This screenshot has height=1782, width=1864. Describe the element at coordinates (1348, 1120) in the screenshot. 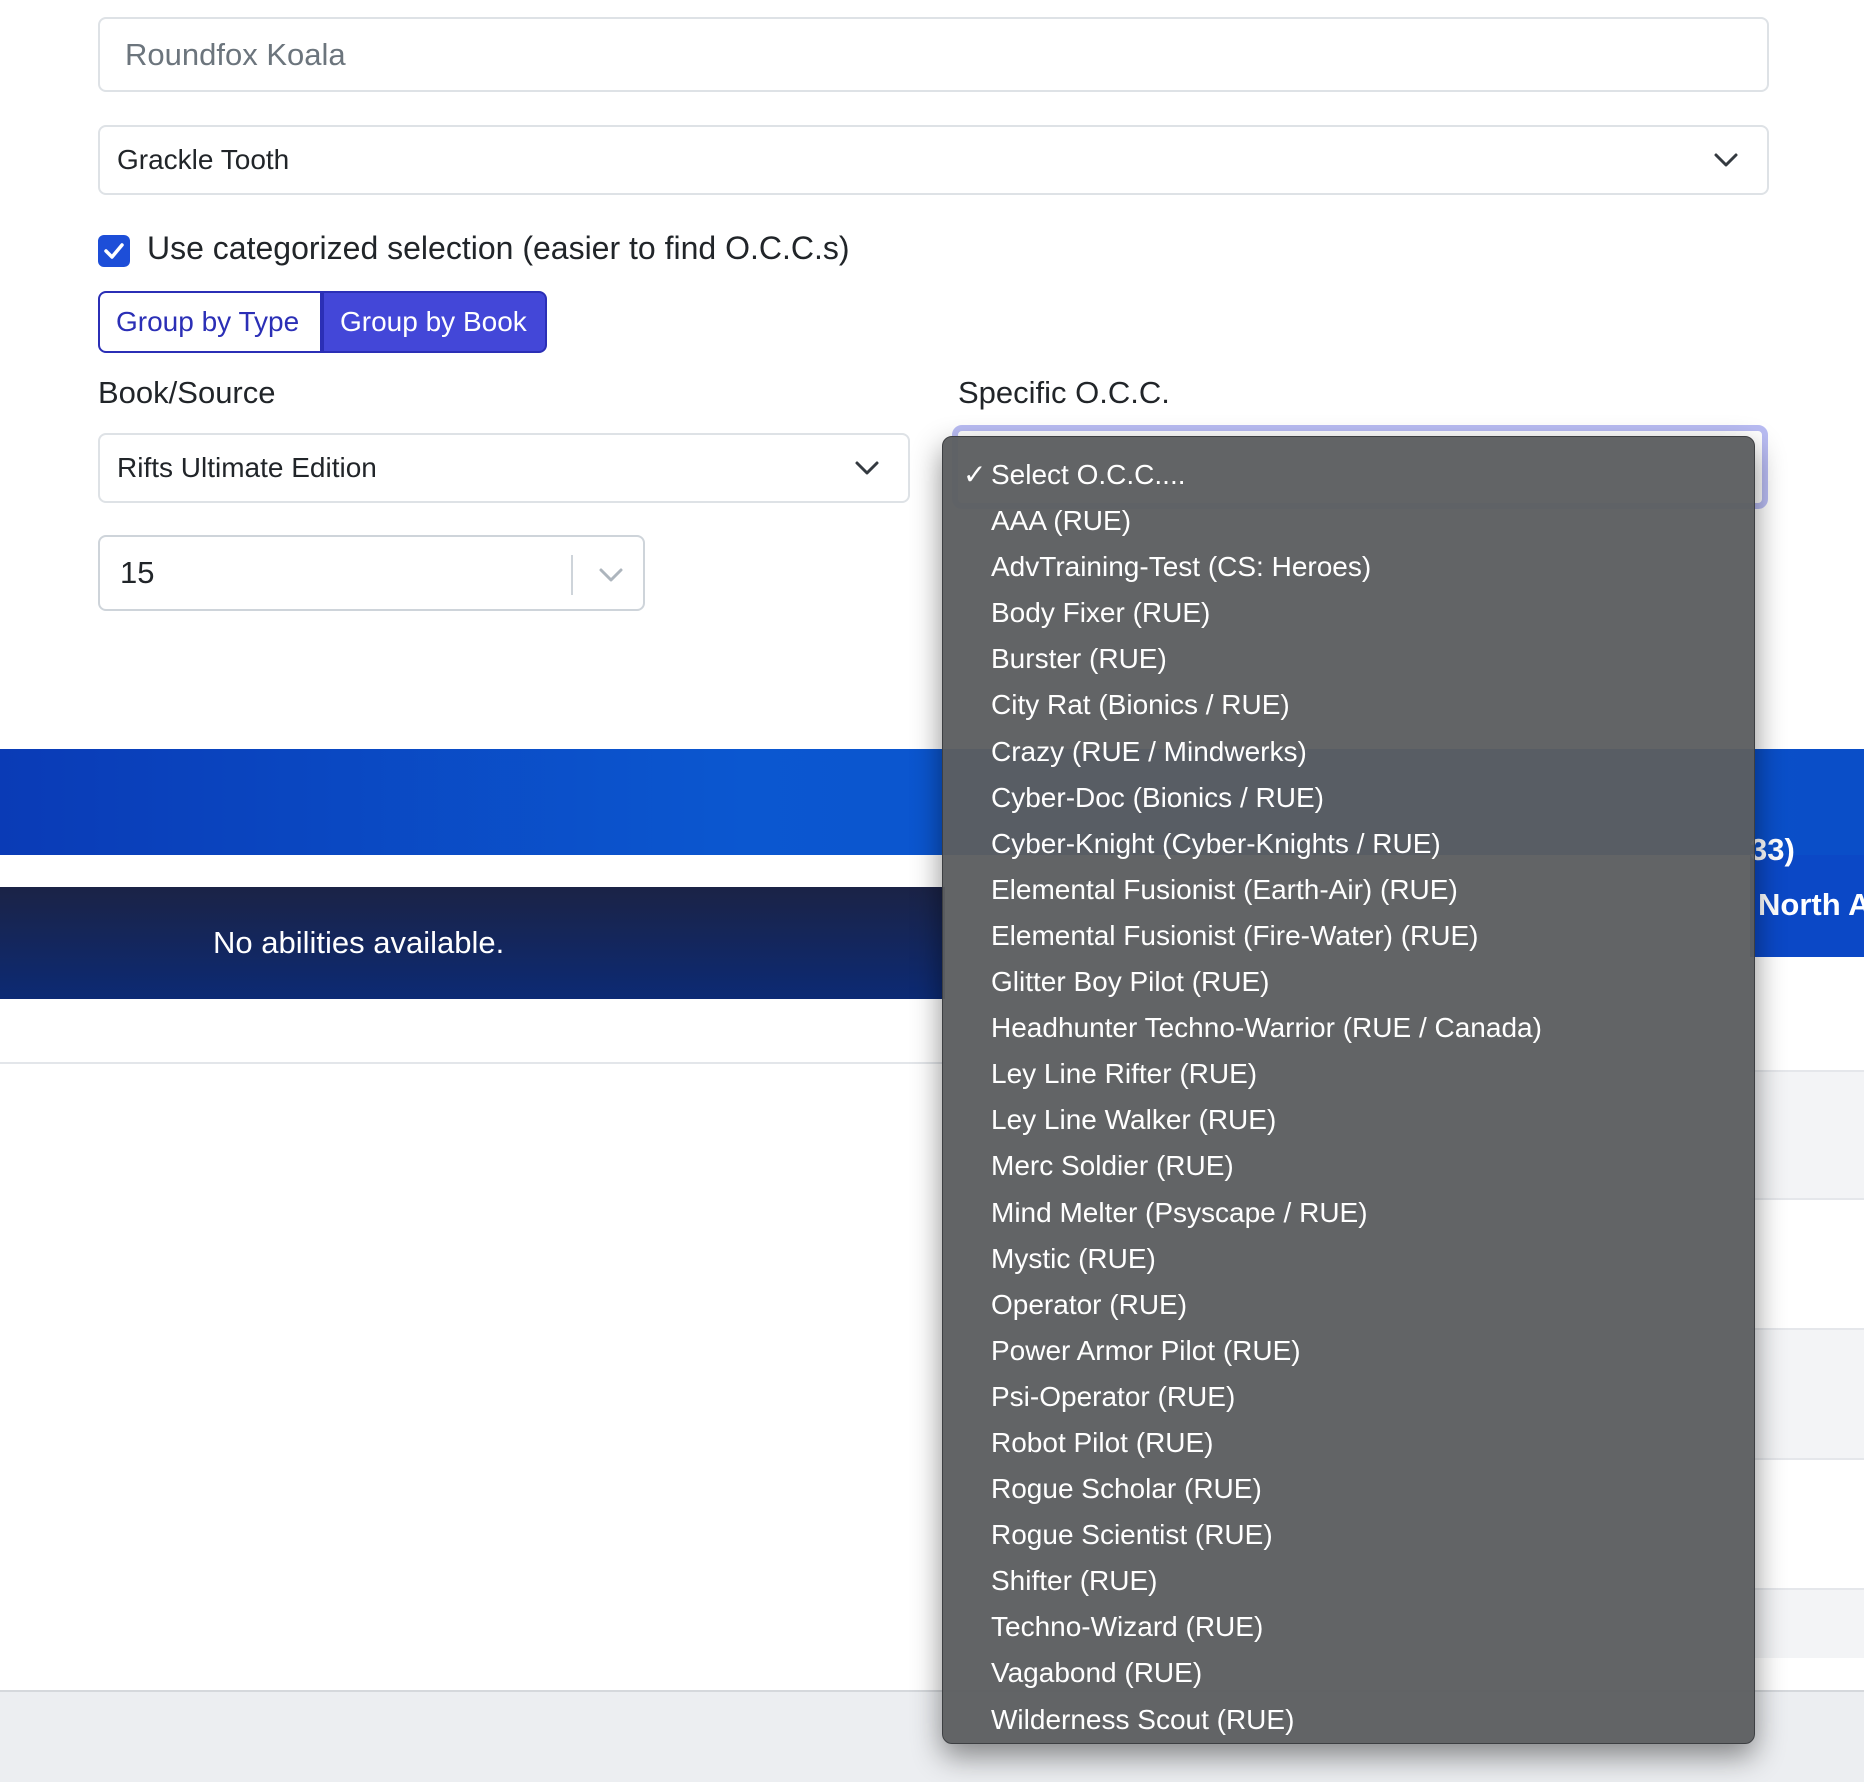

I see `occ-option: Ley Line Walker (RUE)` at that location.